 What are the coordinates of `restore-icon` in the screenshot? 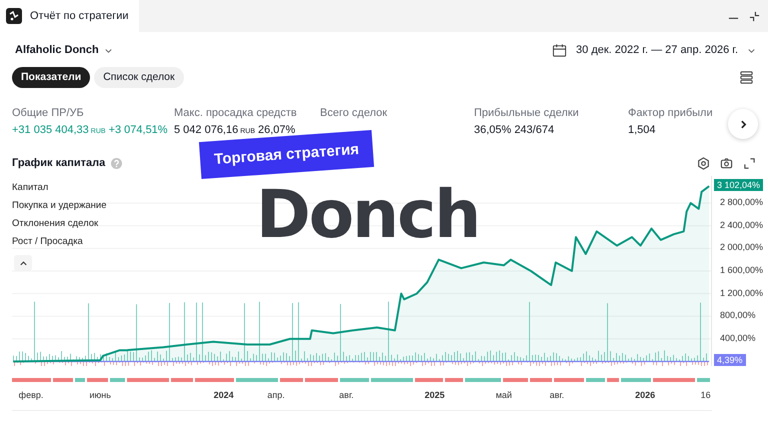 It's located at (754, 16).